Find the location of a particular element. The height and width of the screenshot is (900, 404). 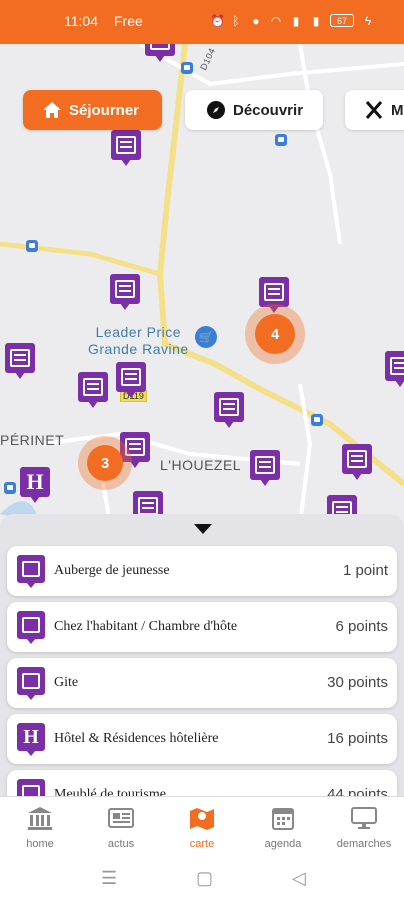

cluster-count: 4 is located at coordinates (275, 334).